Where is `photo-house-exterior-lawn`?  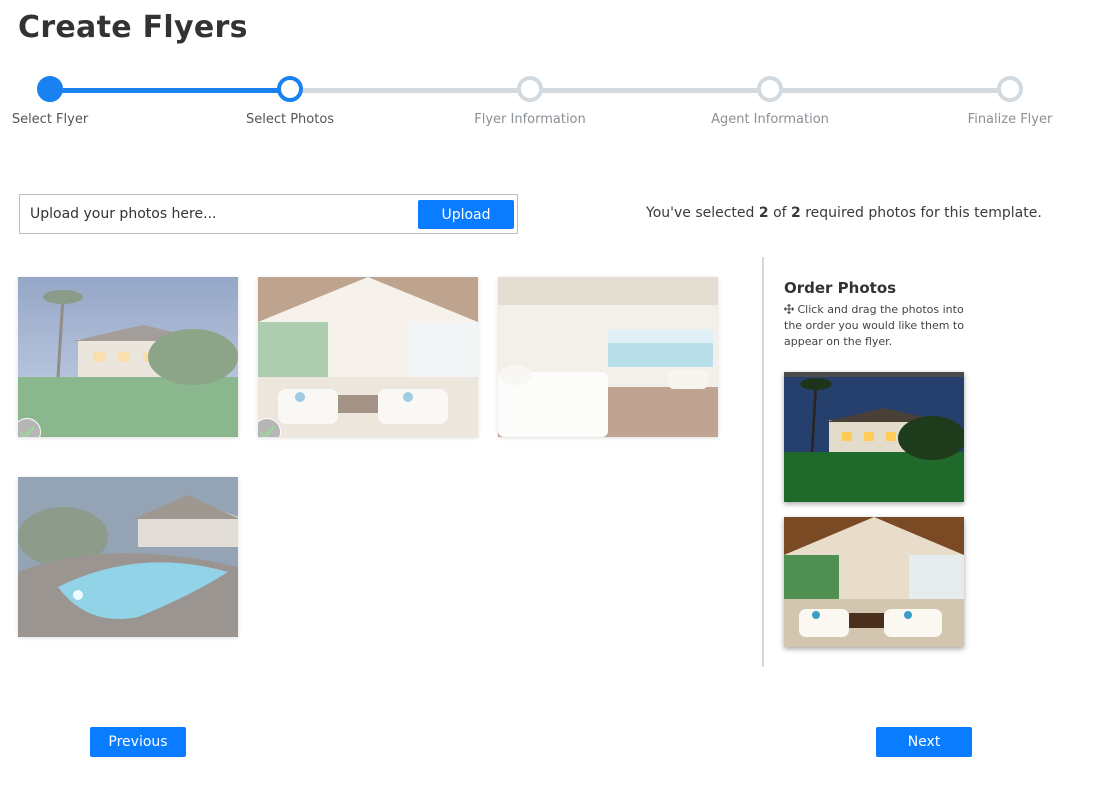 photo-house-exterior-lawn is located at coordinates (128, 357).